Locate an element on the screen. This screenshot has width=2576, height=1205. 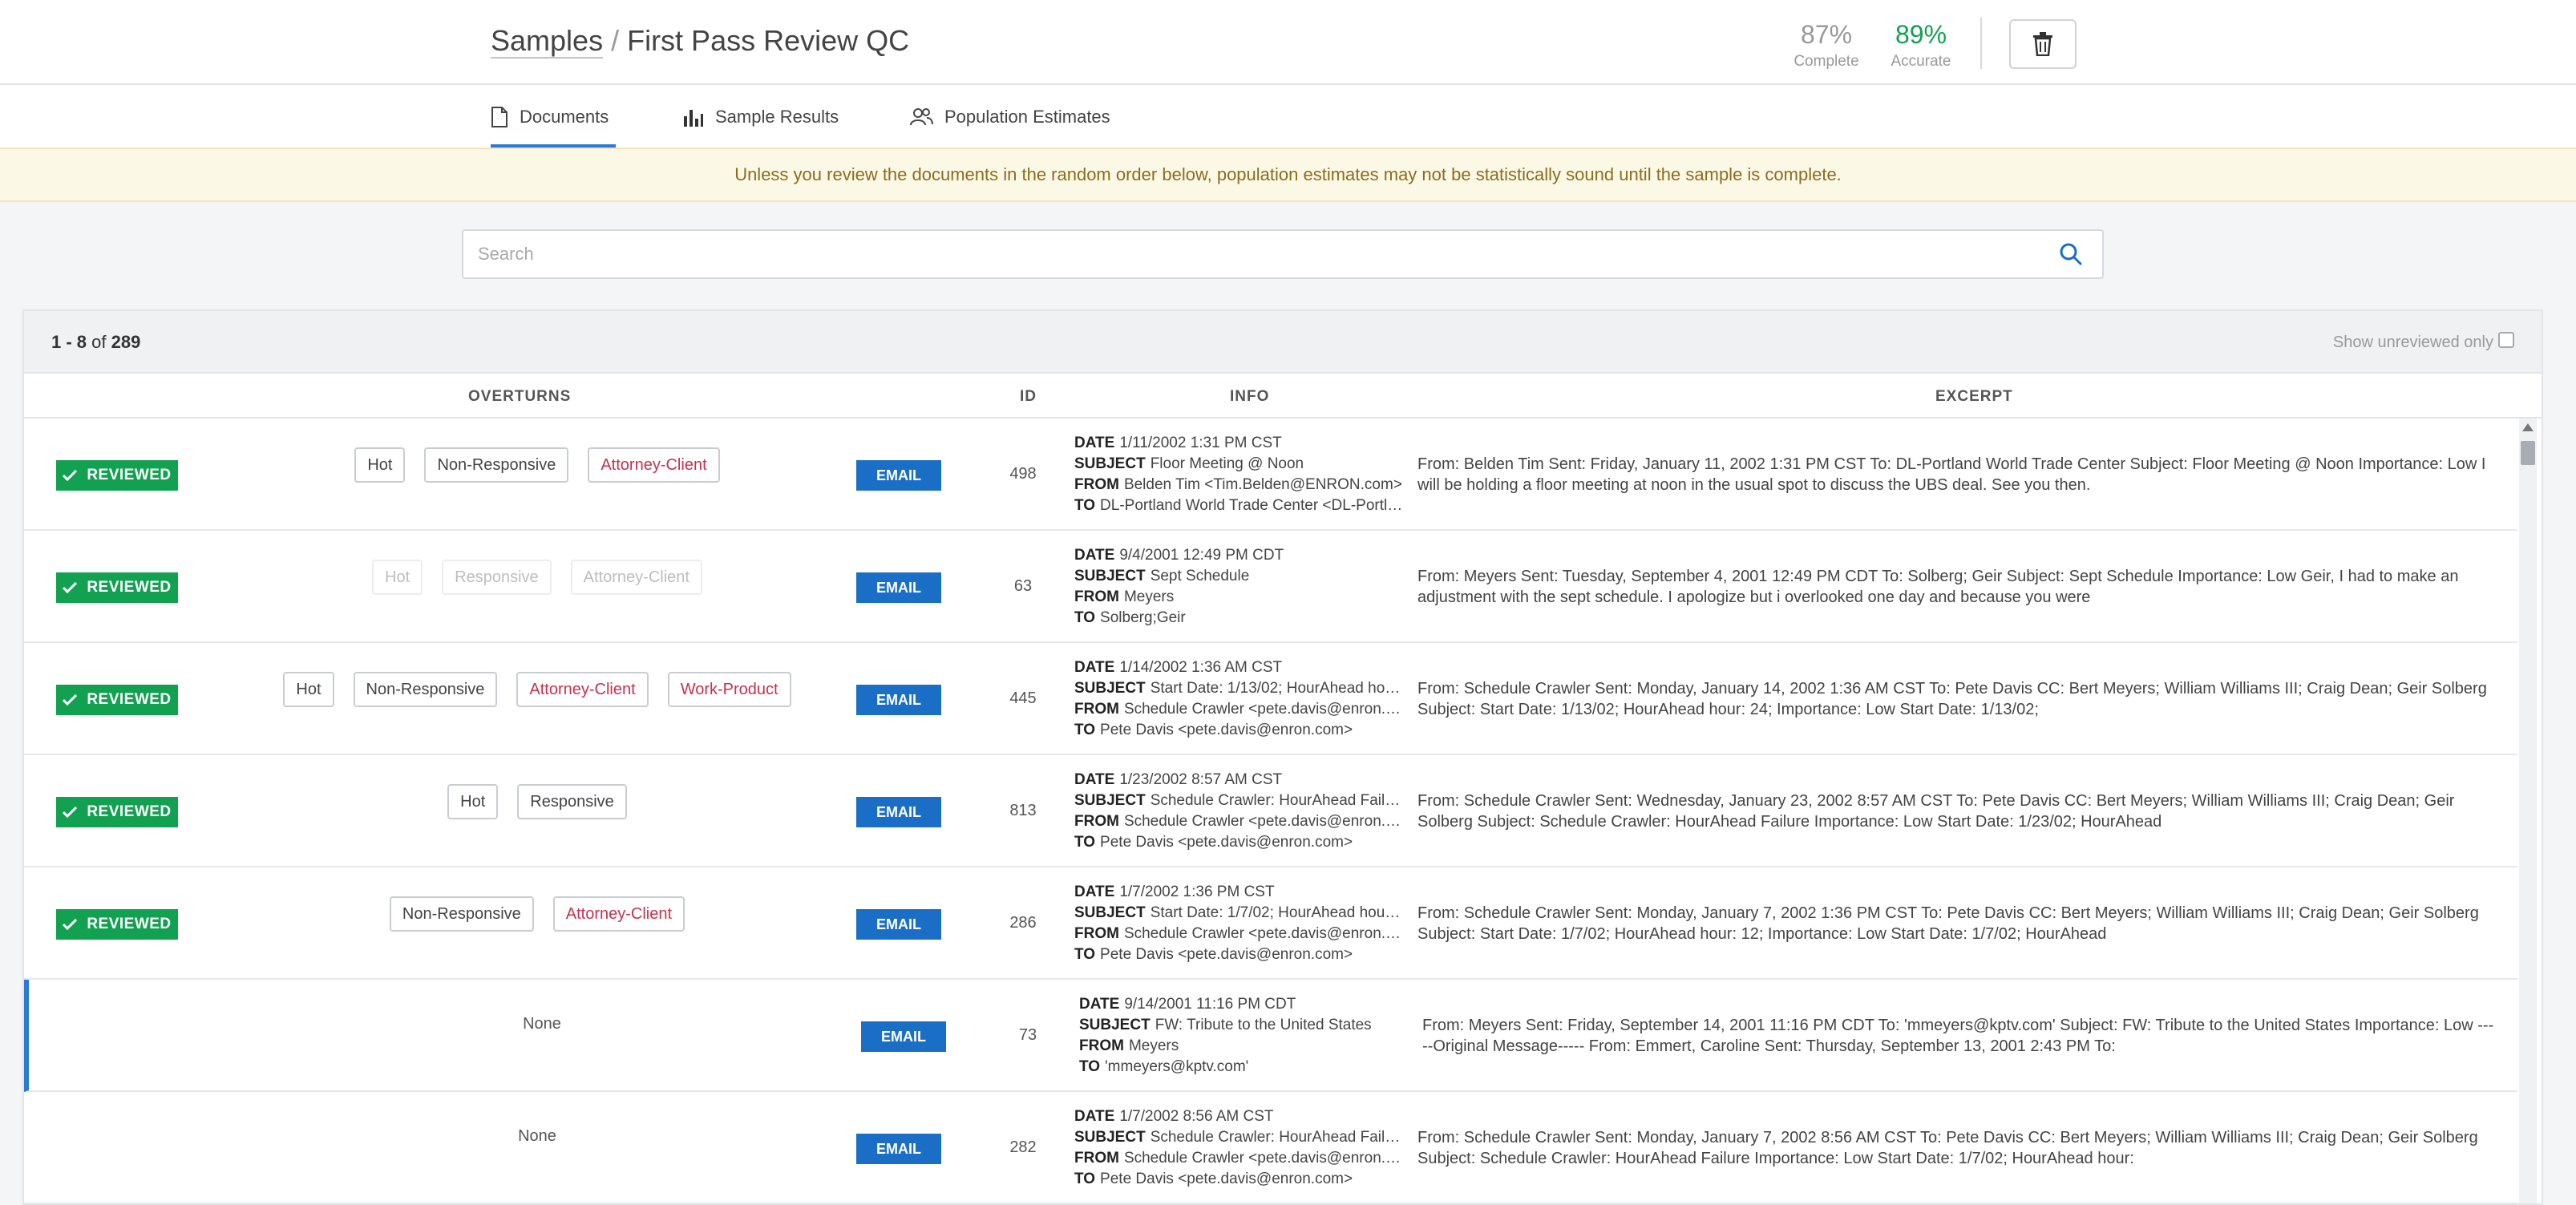
people-icon is located at coordinates (921, 117).